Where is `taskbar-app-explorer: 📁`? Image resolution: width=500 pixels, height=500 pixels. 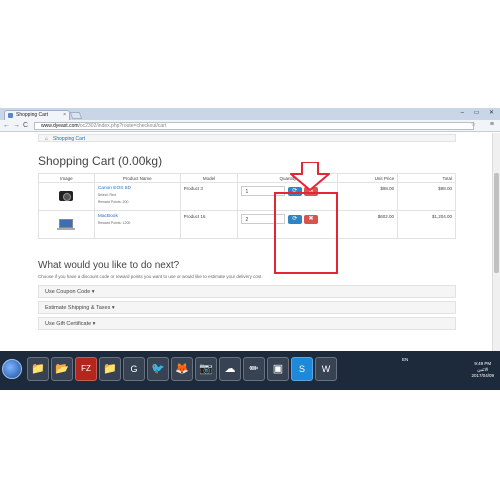 taskbar-app-explorer: 📁 is located at coordinates (38, 369).